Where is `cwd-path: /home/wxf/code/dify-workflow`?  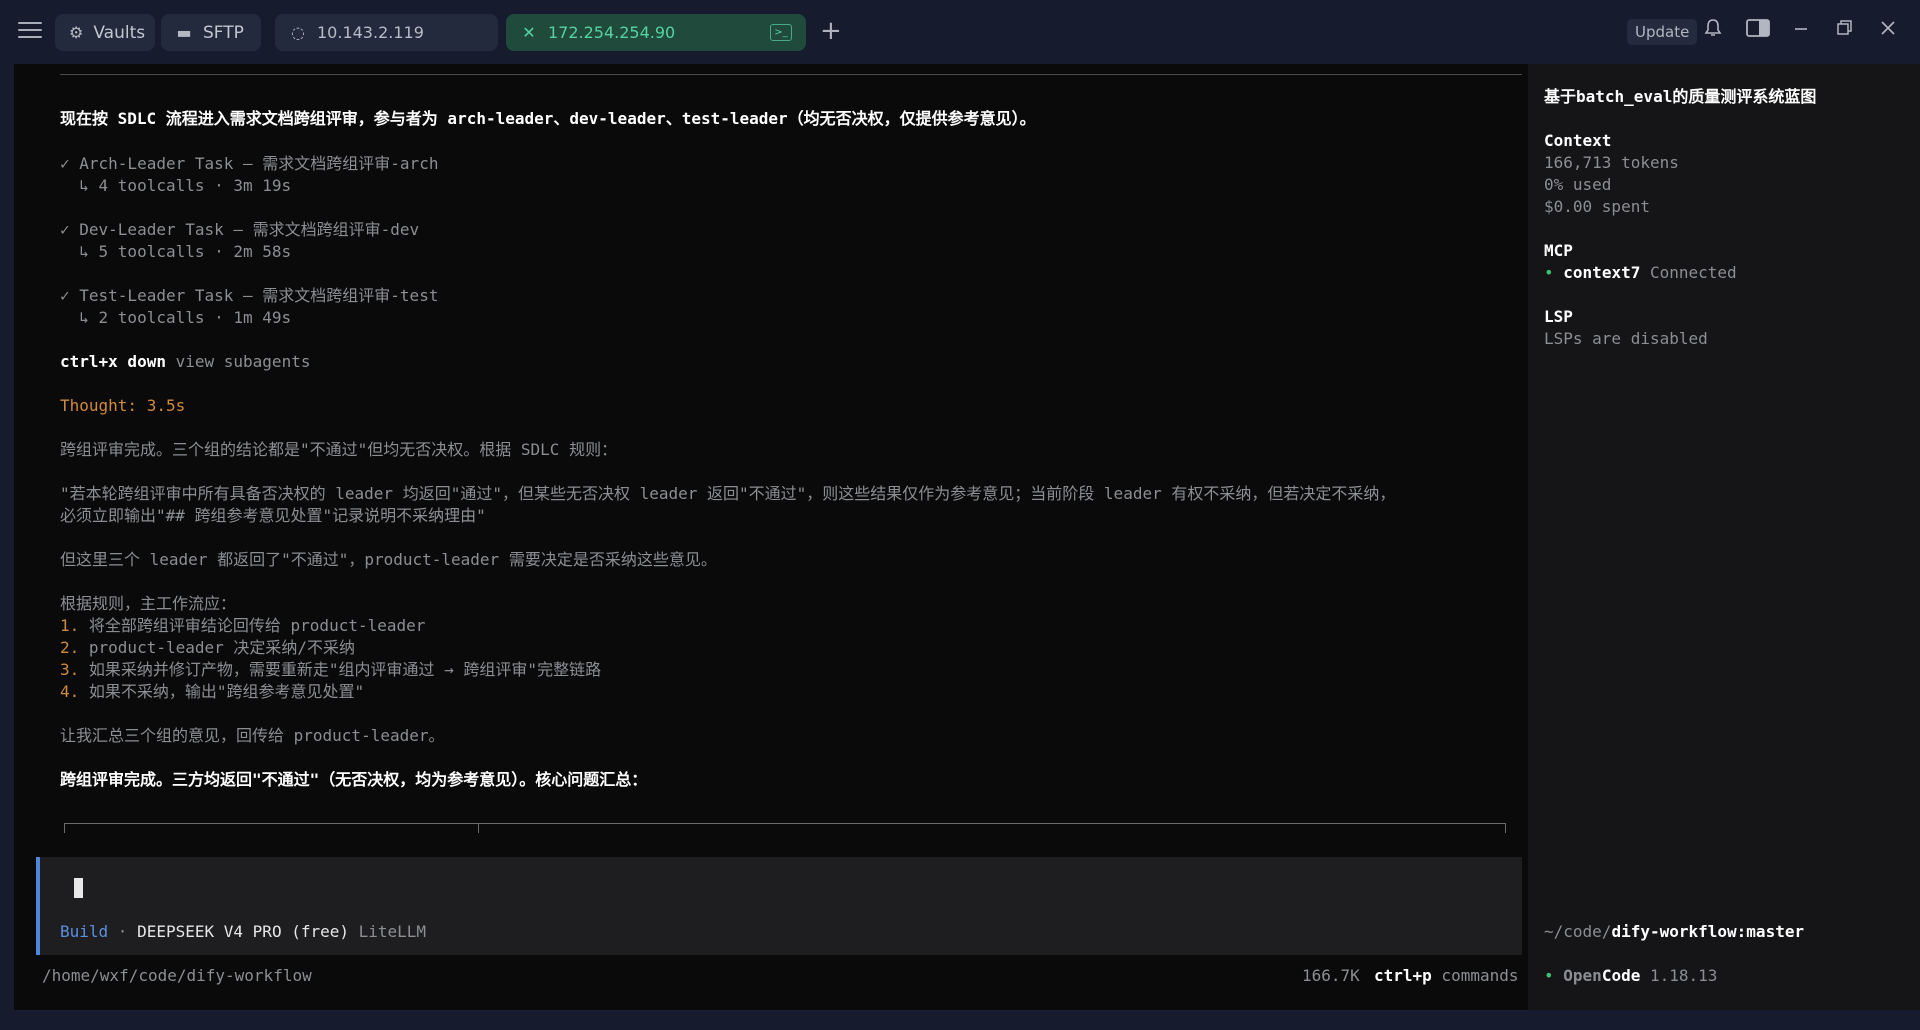 cwd-path: /home/wxf/code/dify-workflow is located at coordinates (177, 975).